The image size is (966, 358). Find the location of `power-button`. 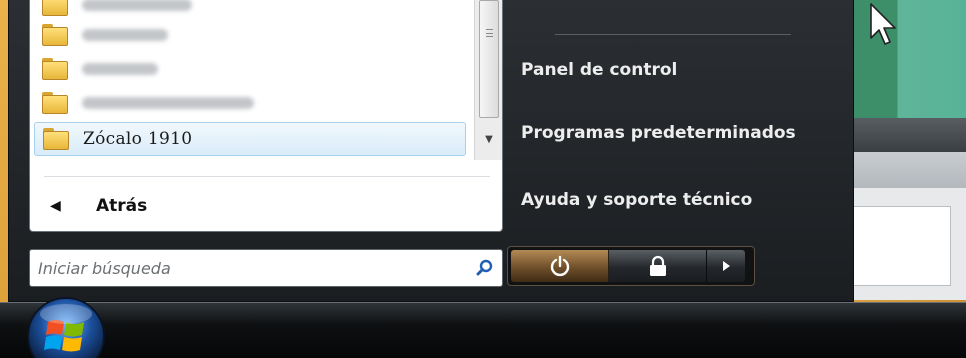

power-button is located at coordinates (560, 266).